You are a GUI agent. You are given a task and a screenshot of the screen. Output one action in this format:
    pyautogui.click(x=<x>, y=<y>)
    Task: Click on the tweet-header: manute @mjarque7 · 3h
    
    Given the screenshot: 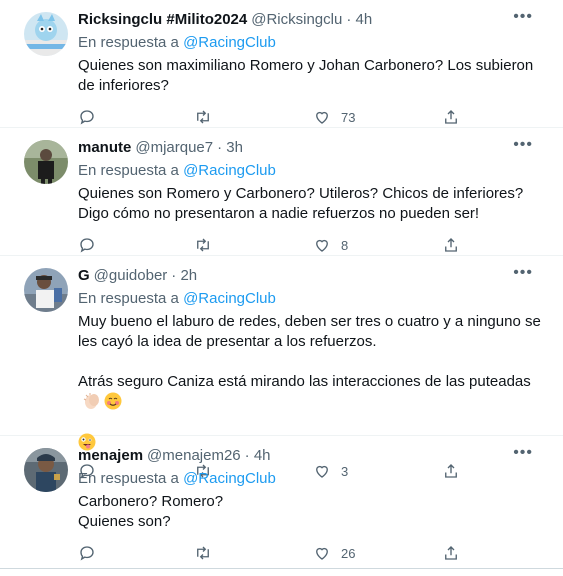 What is the action you would take?
    pyautogui.click(x=313, y=148)
    